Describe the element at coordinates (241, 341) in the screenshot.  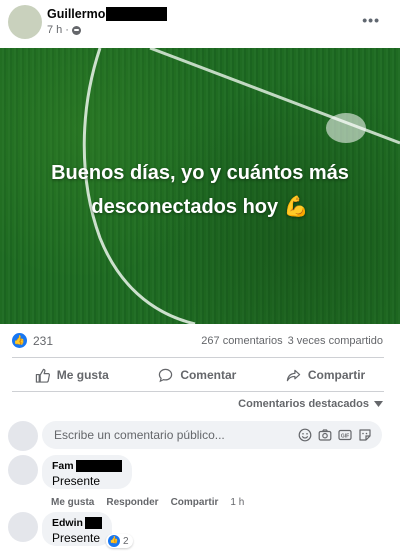
I see `comments-count: 267 comentarios` at that location.